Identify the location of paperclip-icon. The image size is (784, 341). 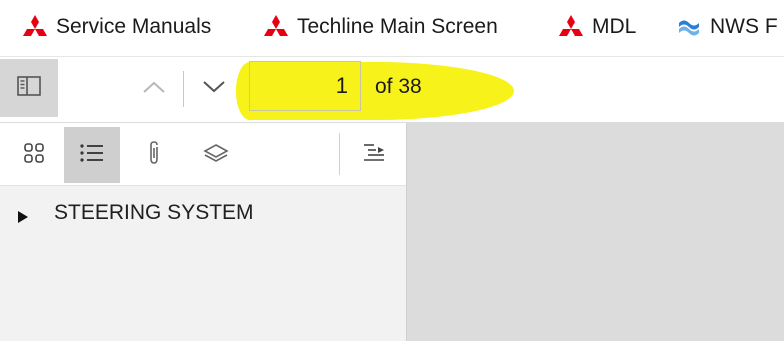
(154, 155).